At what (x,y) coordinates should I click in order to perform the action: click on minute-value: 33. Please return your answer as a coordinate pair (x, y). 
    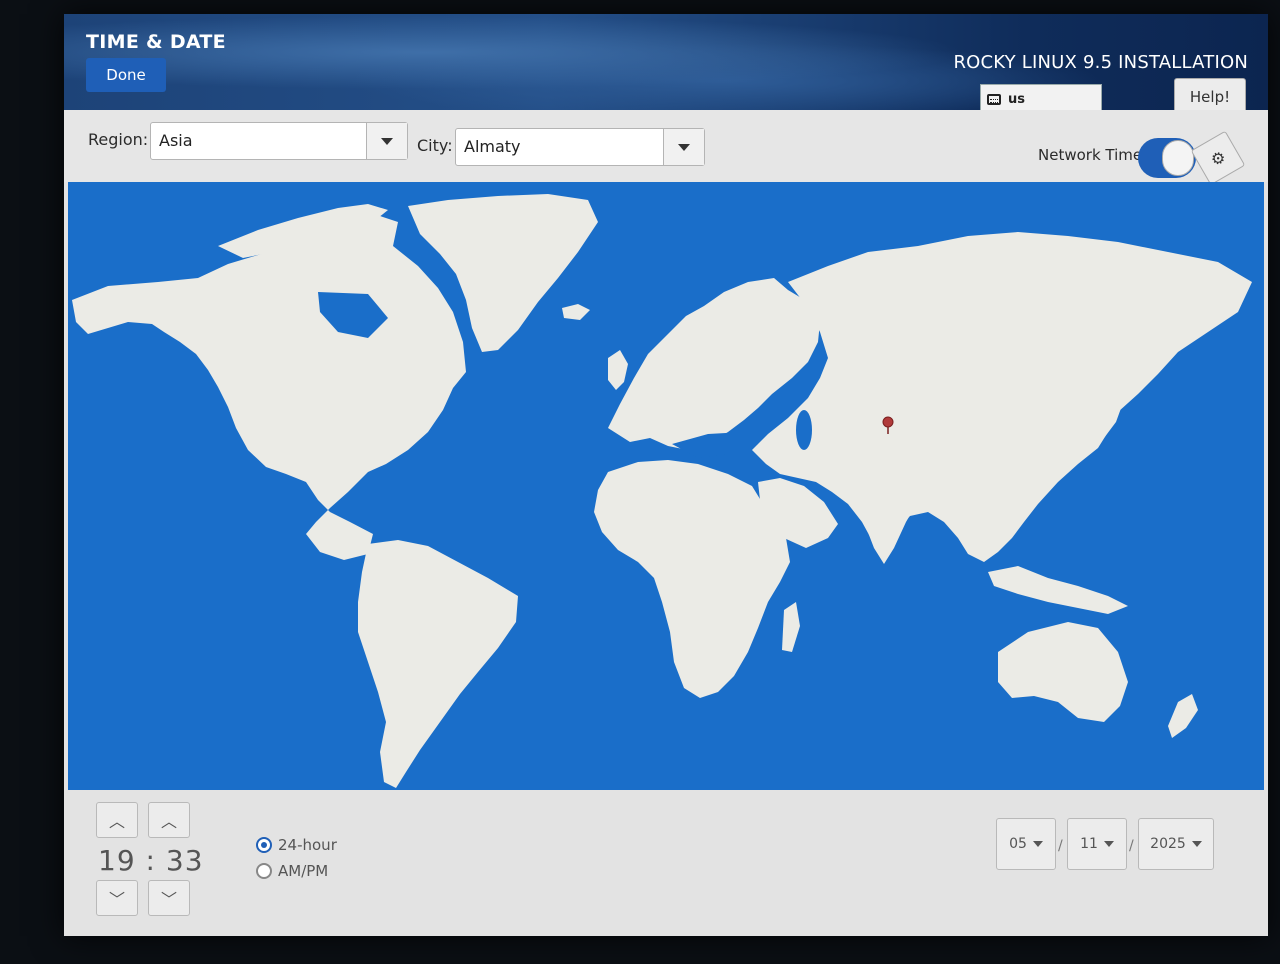
    Looking at the image, I should click on (184, 860).